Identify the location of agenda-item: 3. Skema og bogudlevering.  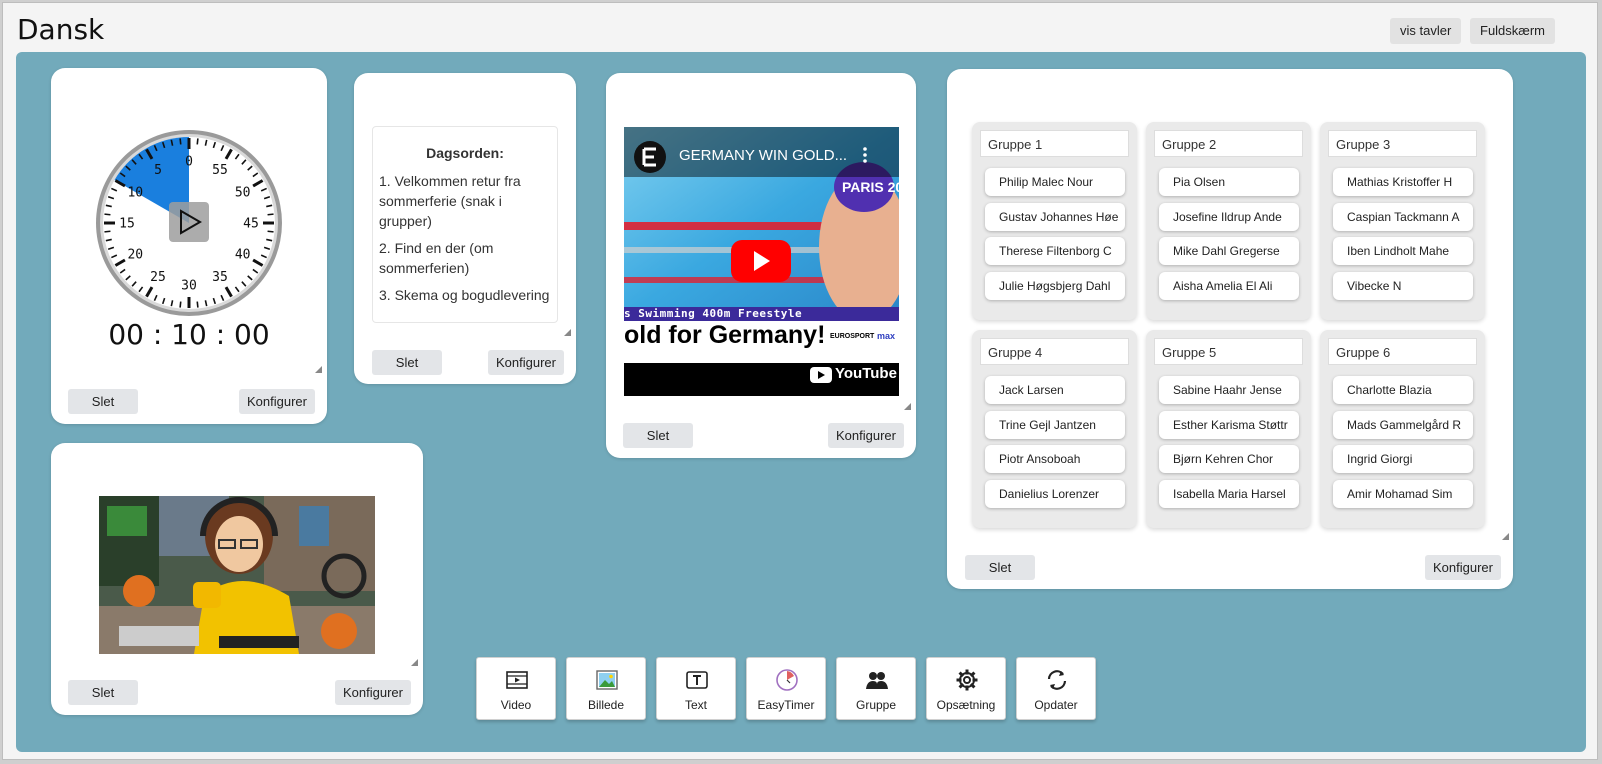
(464, 295).